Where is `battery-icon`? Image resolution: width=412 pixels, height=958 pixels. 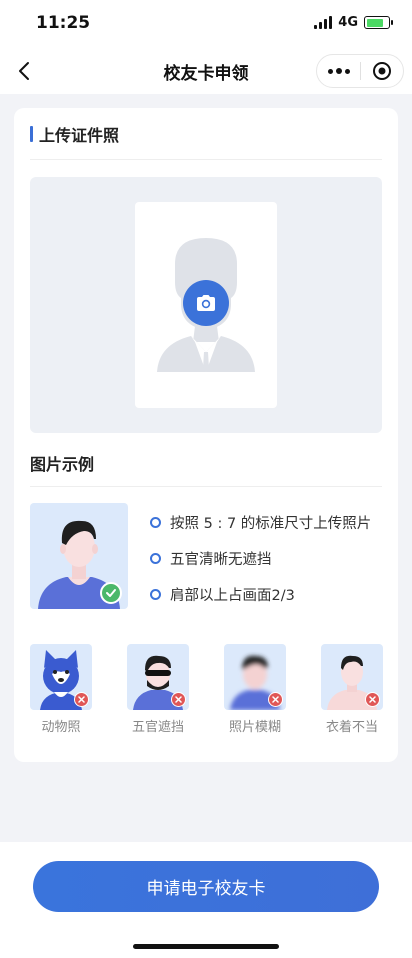
battery-icon is located at coordinates (378, 22).